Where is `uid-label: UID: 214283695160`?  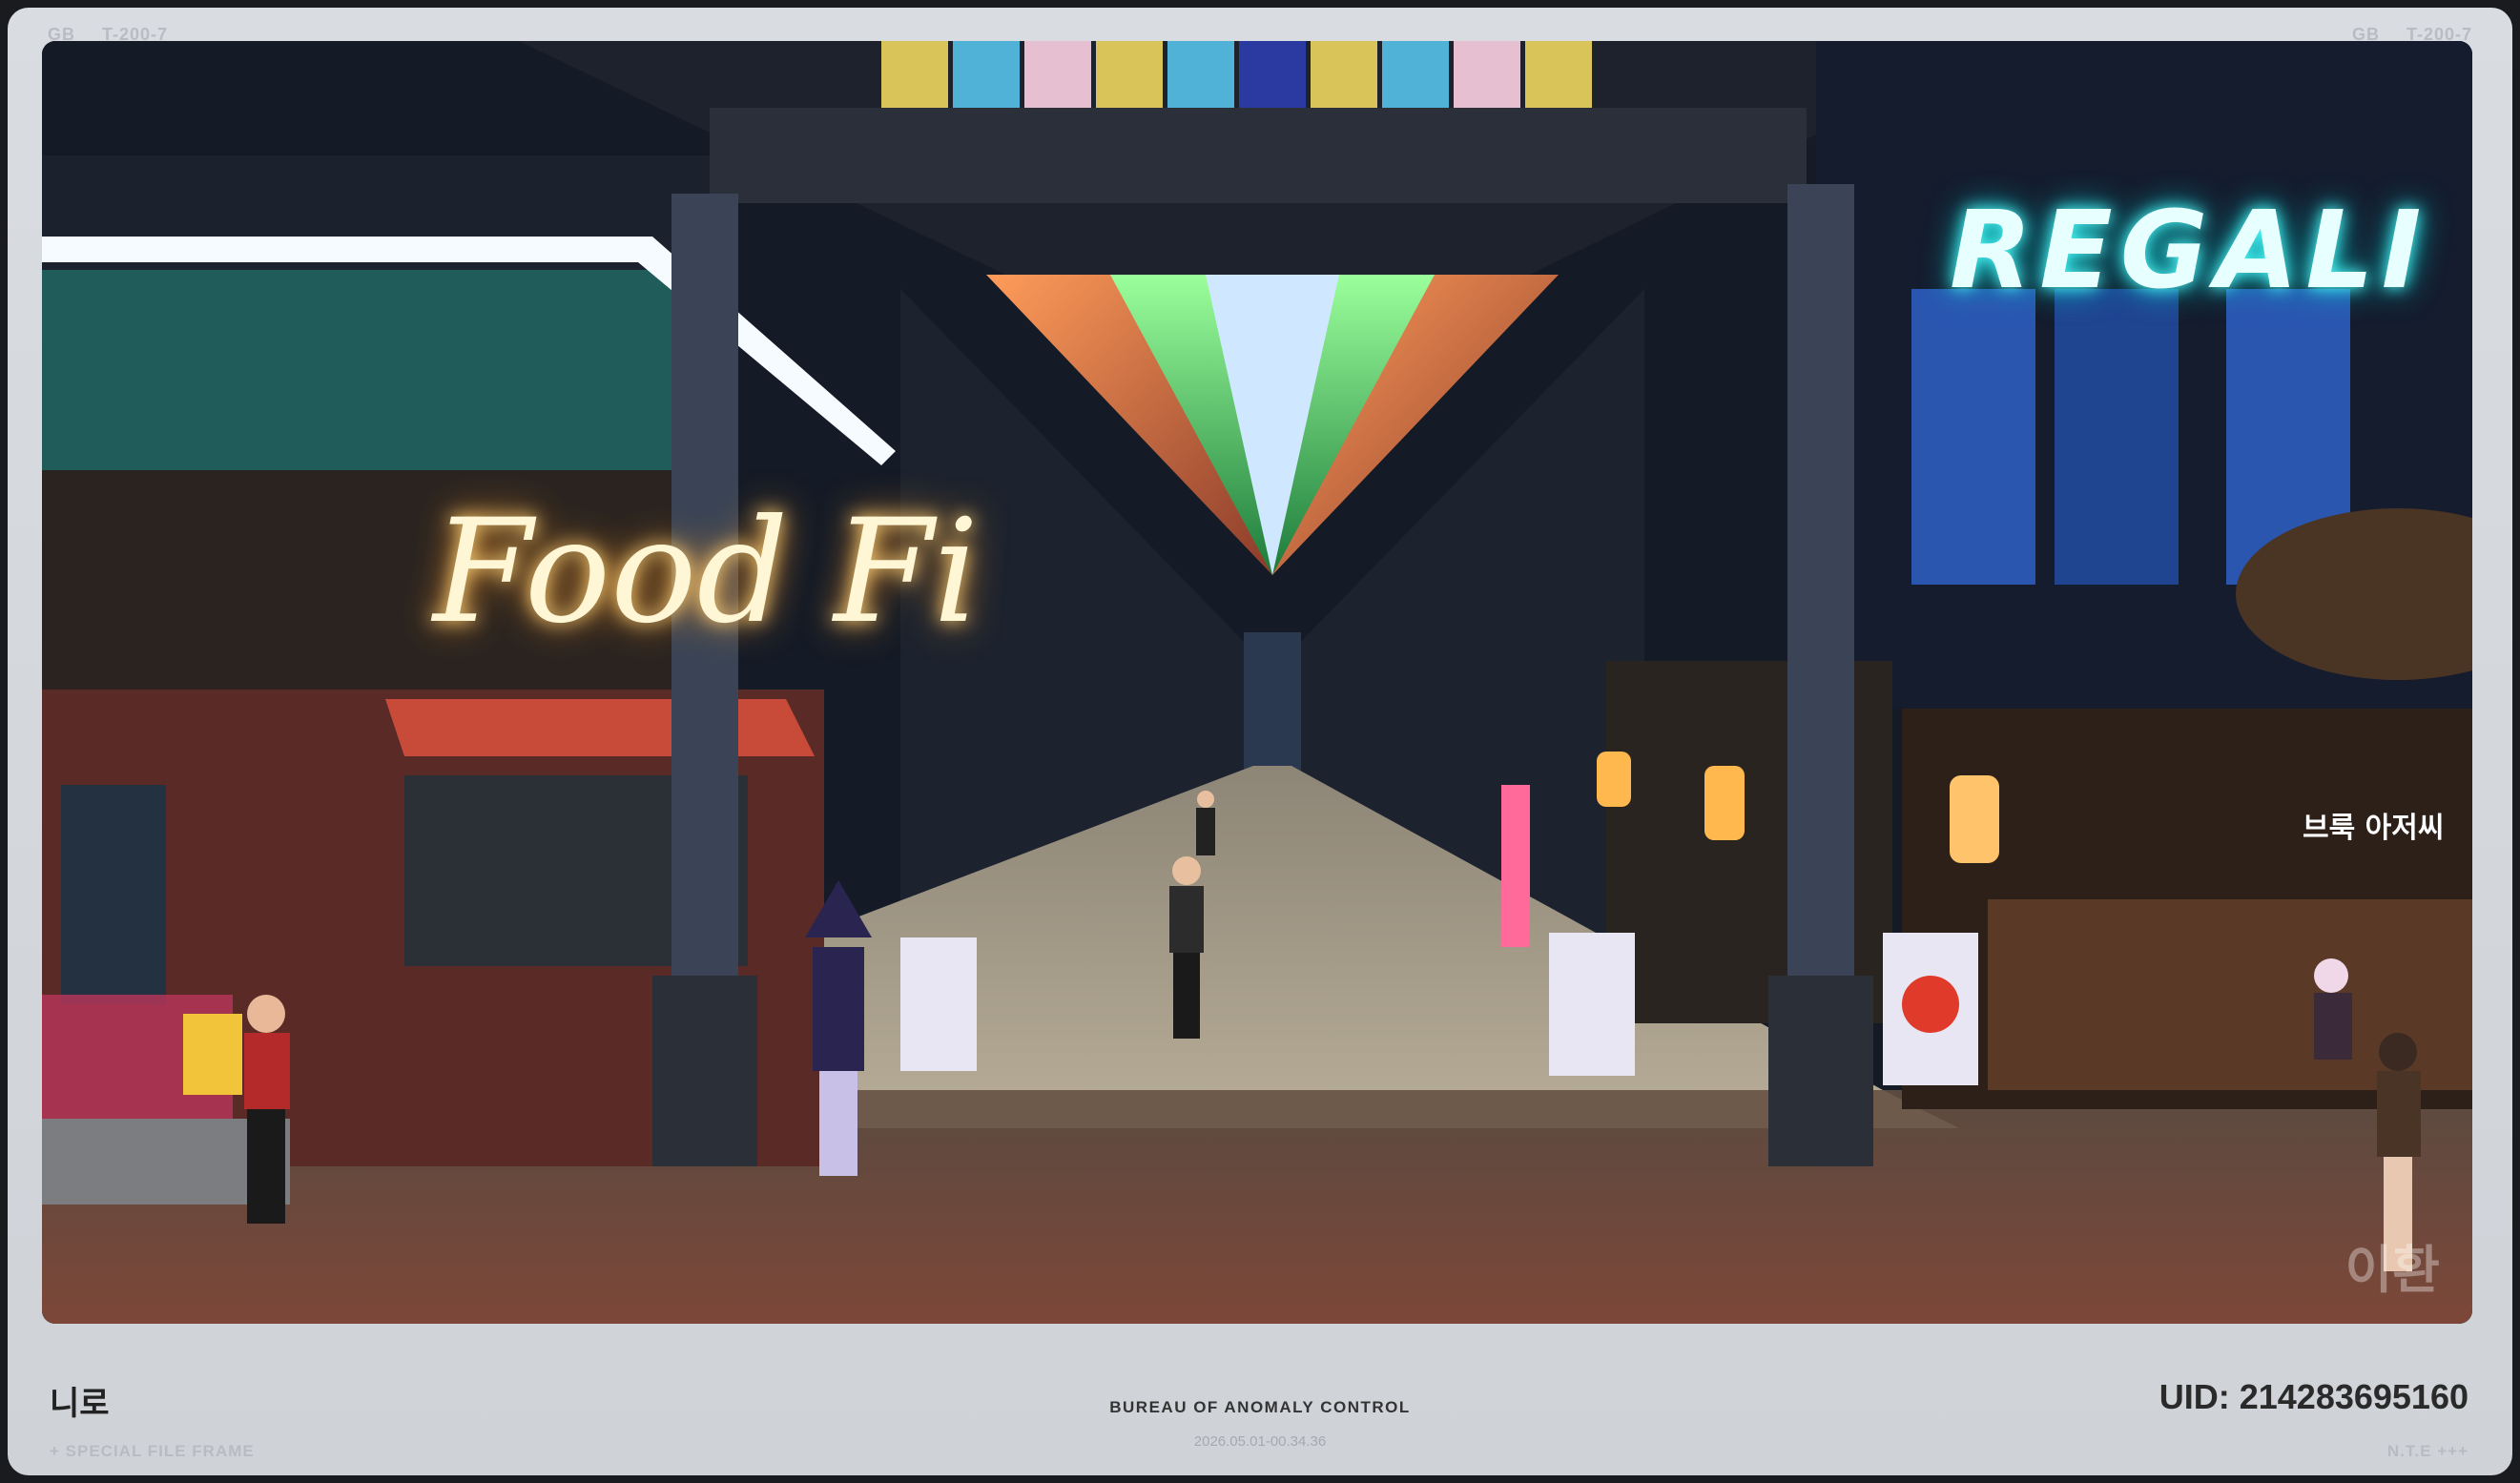 uid-label: UID: 214283695160 is located at coordinates (2313, 1396).